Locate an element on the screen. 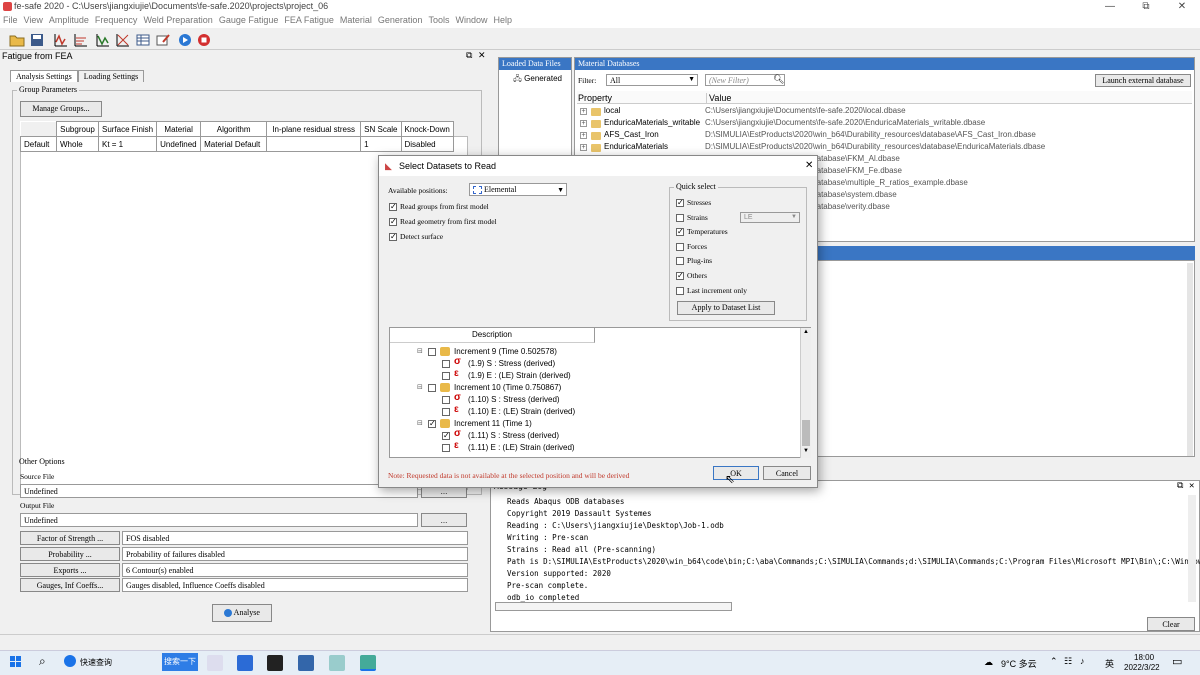  run-icon is located at coordinates (184, 39).